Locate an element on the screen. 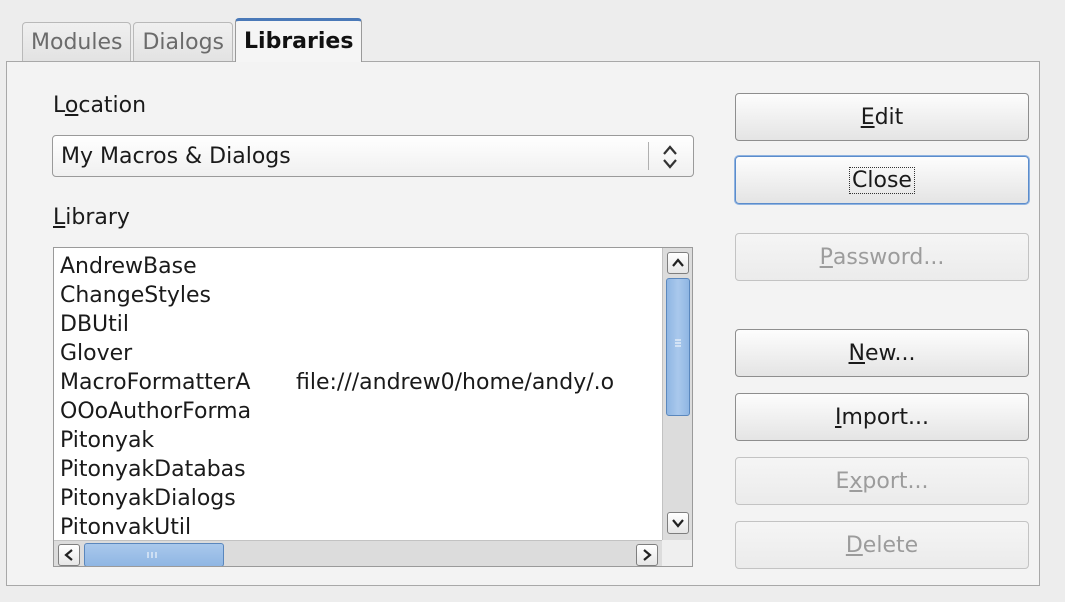  chevron-left-icon is located at coordinates (68, 555).